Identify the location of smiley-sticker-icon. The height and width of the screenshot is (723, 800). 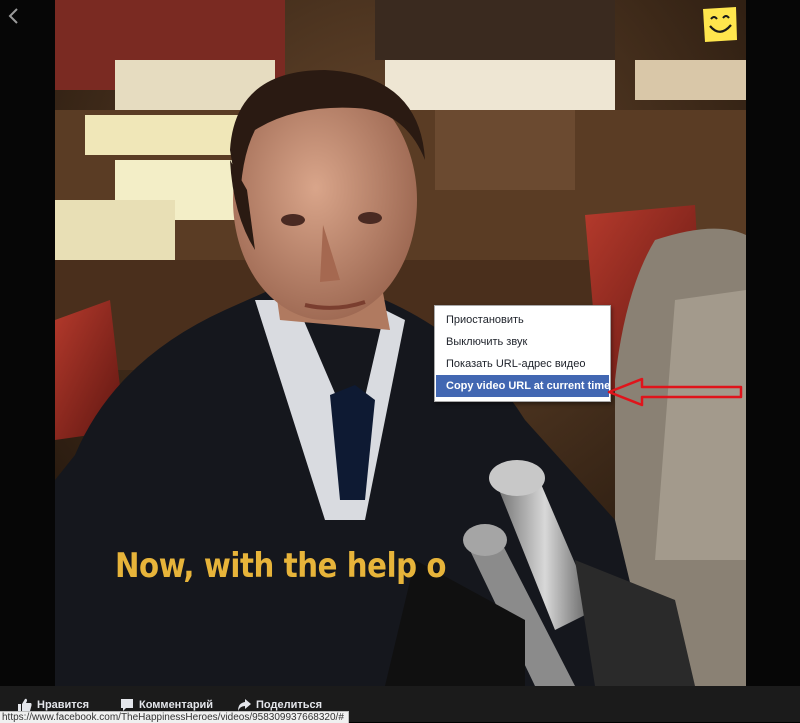
(720, 24).